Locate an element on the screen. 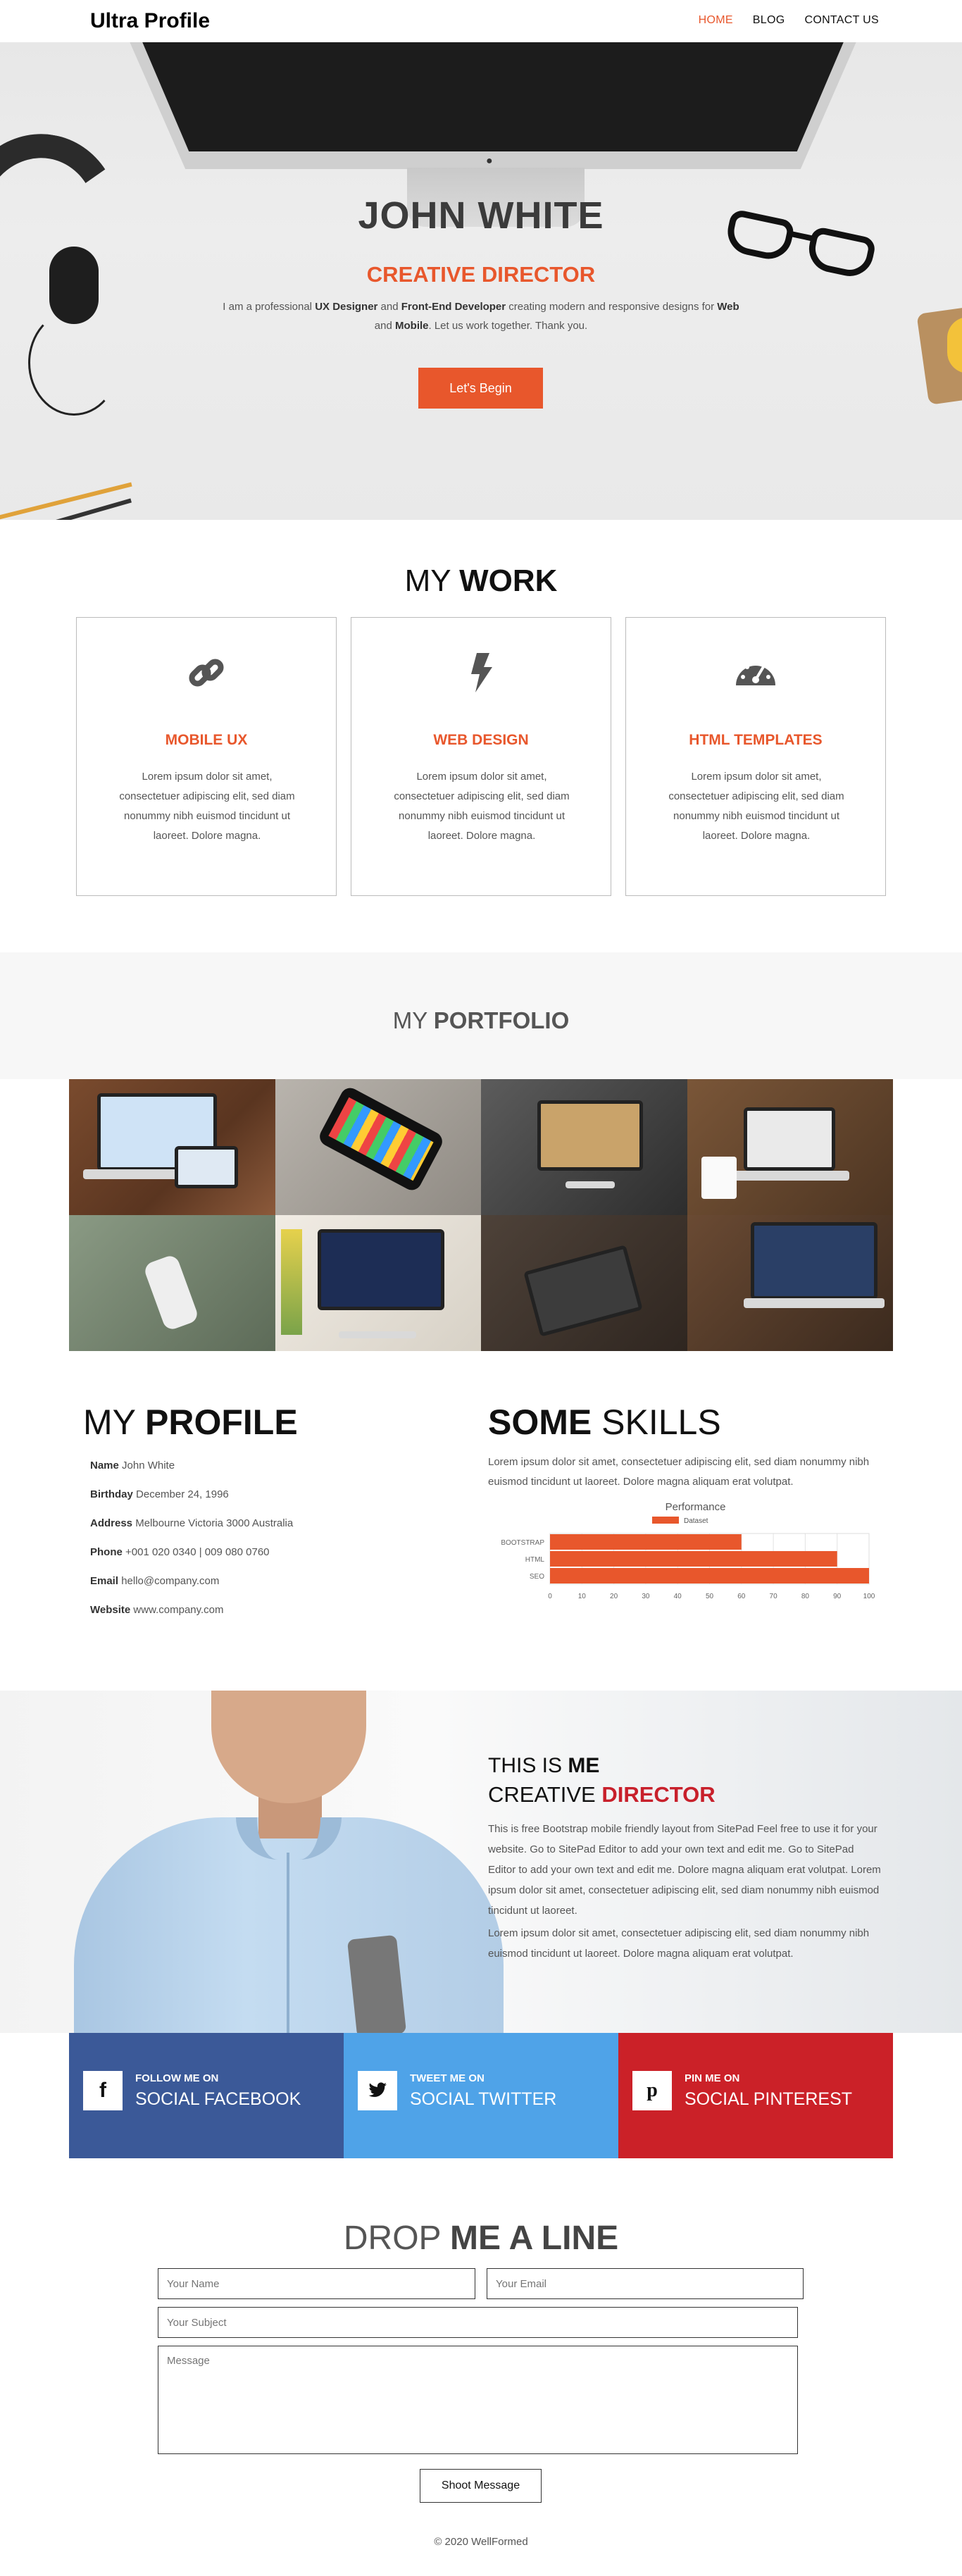  email-input is located at coordinates (645, 2283).